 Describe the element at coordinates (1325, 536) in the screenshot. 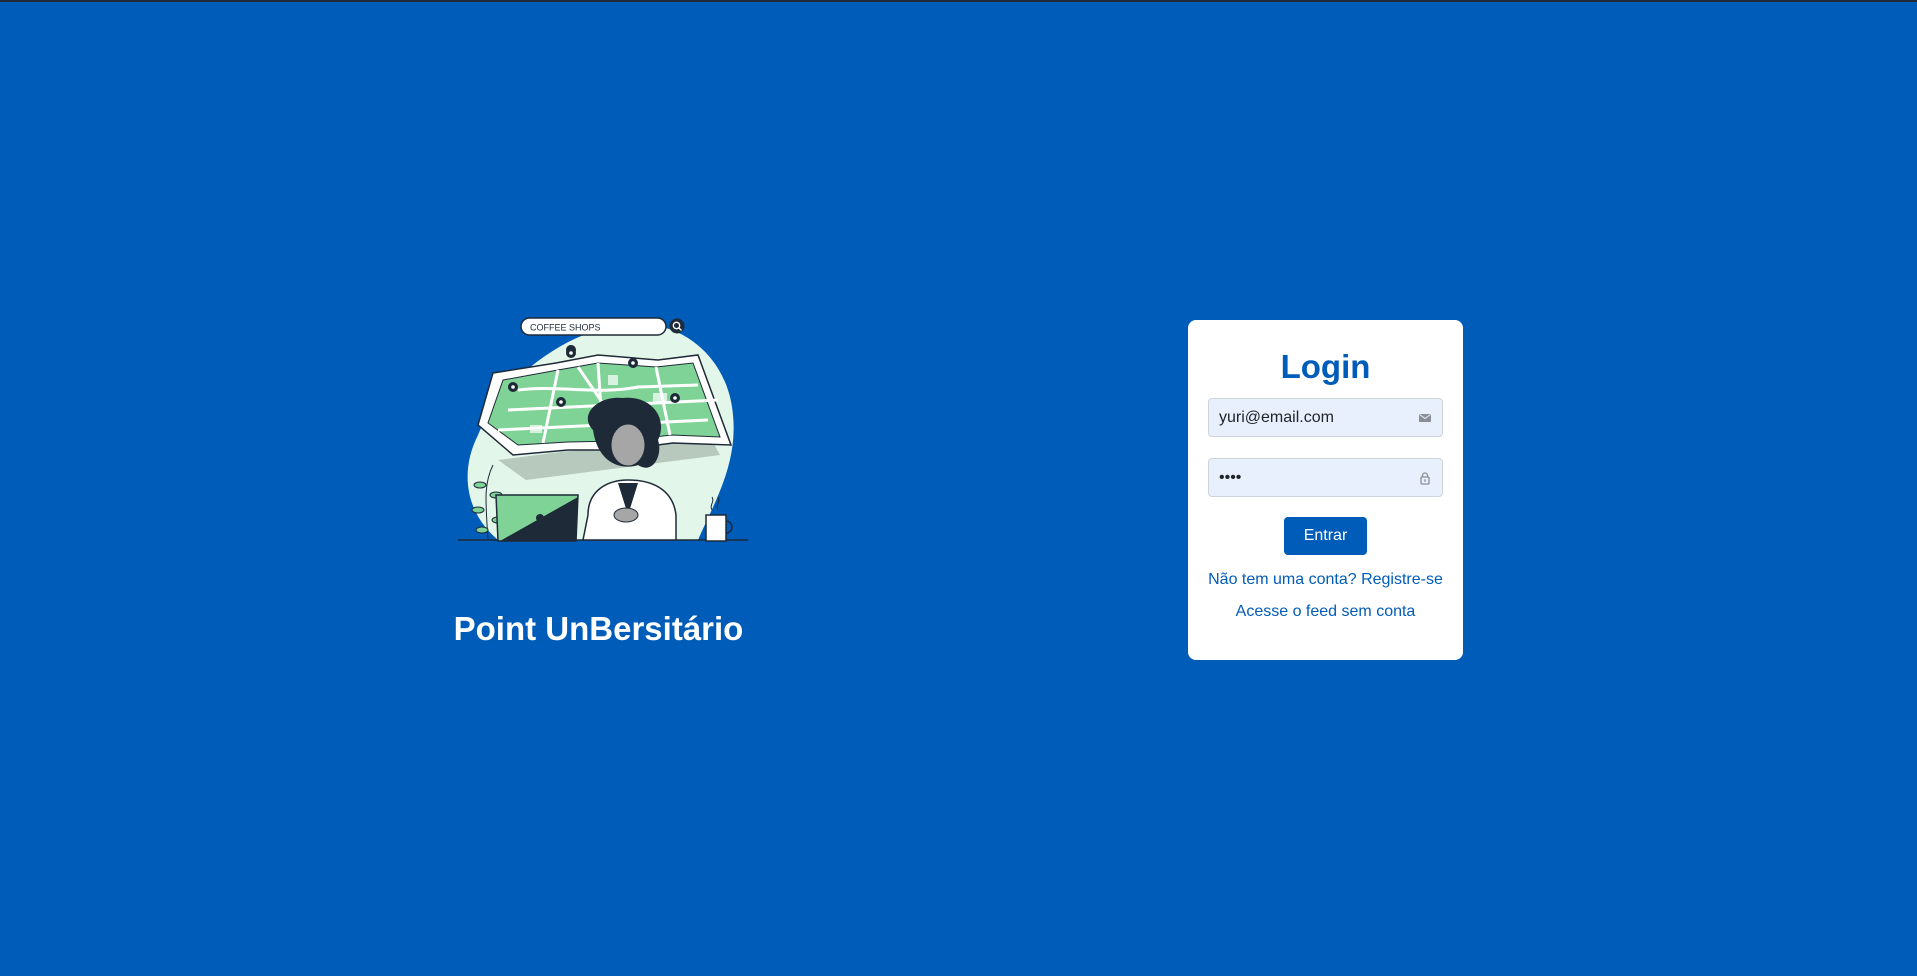

I see `submit-button: Entrar` at that location.